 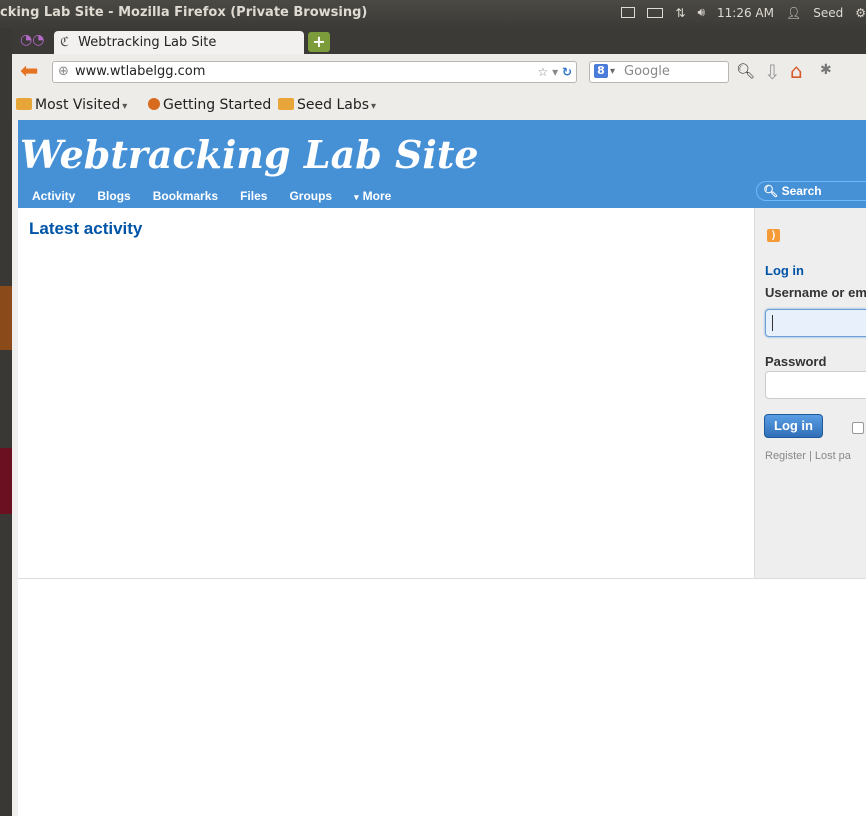 What do you see at coordinates (147, 42) in the screenshot?
I see `tab-title: Webtracking Lab Site` at bounding box center [147, 42].